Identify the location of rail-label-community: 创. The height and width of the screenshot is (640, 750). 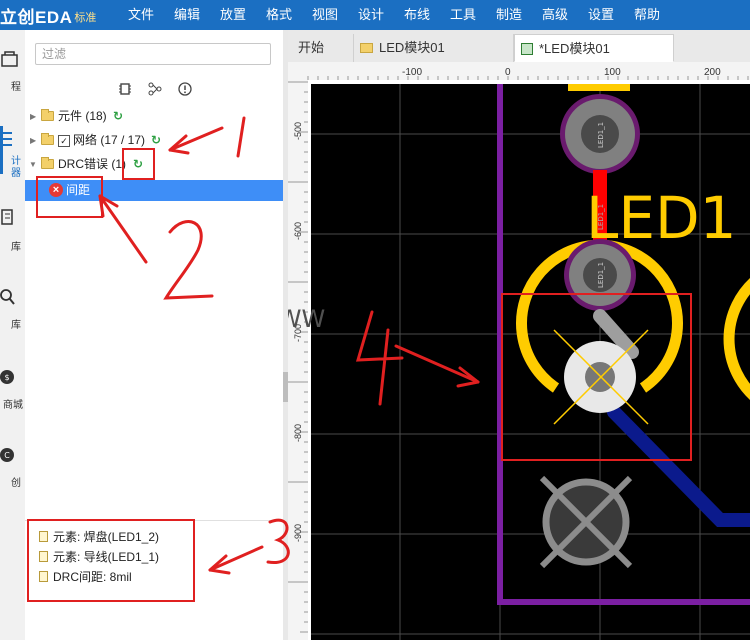
(16, 483).